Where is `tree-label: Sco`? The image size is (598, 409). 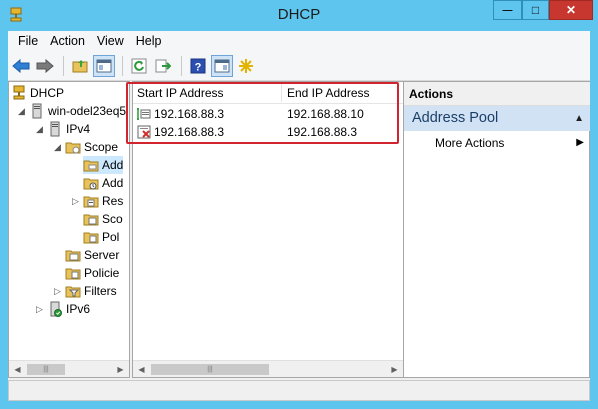 tree-label: Sco is located at coordinates (112, 219).